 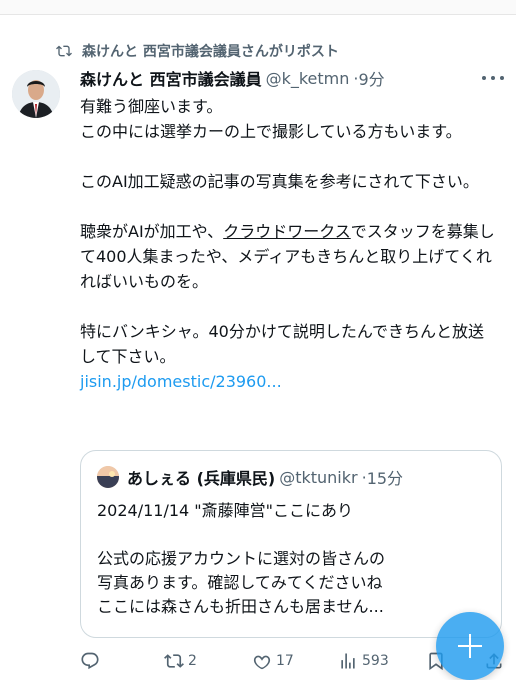 What do you see at coordinates (385, 478) in the screenshot?
I see `quote-time: 15分` at bounding box center [385, 478].